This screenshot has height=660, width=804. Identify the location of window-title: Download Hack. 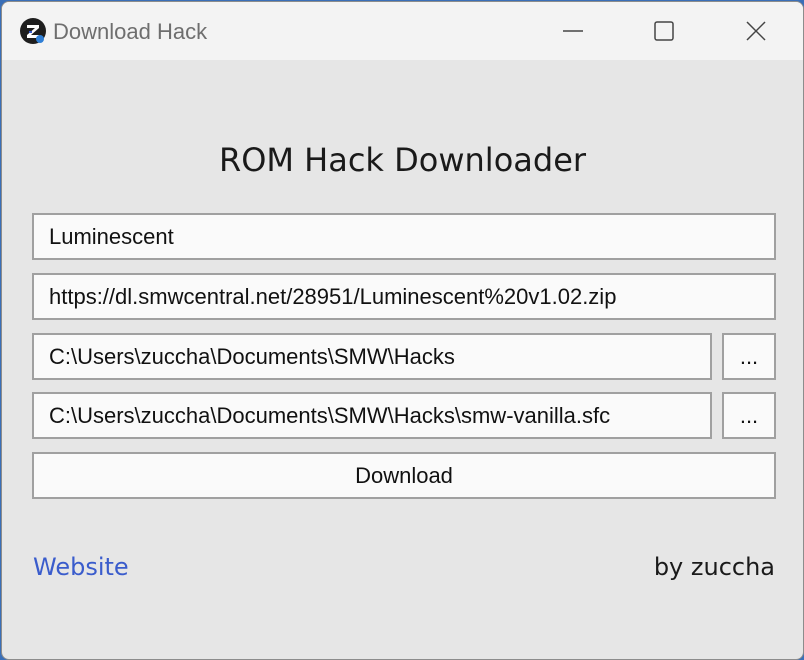
(130, 31).